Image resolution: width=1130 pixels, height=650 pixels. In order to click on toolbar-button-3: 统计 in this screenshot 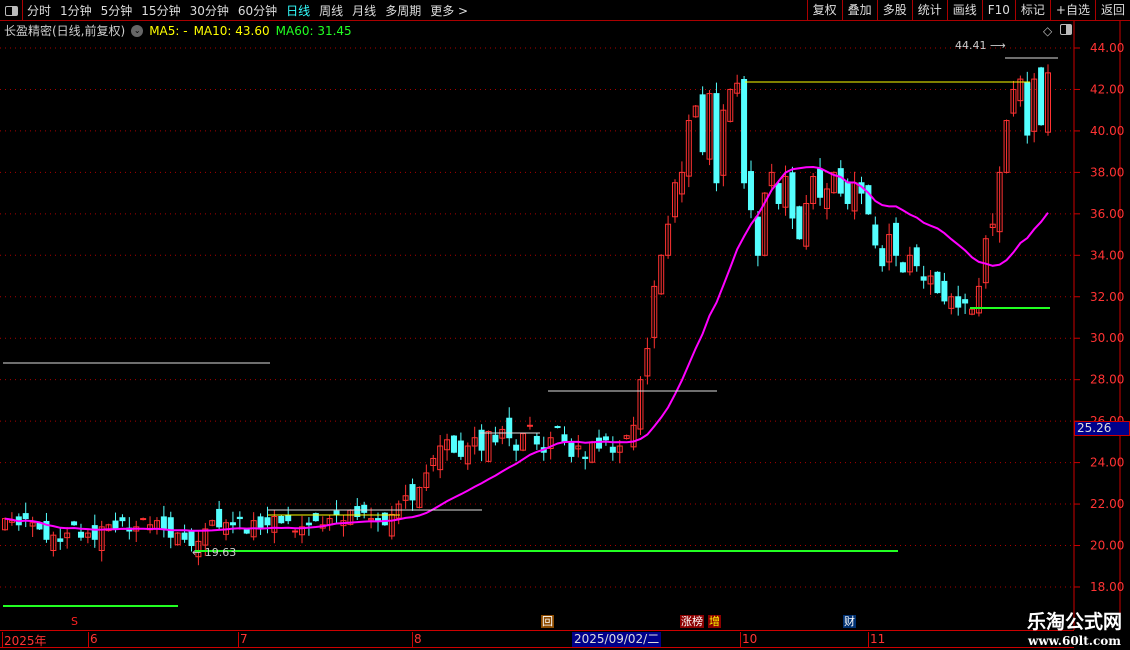, I will do `click(929, 10)`.